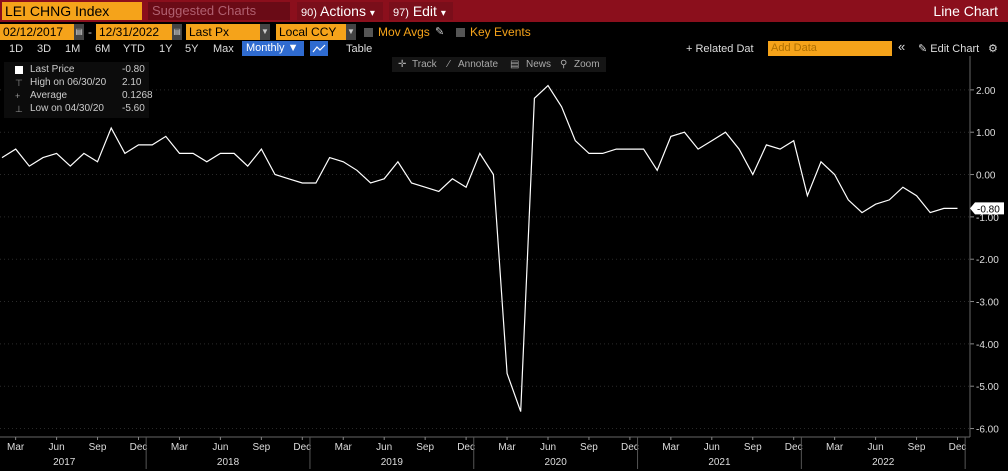 Image resolution: width=1008 pixels, height=471 pixels. I want to click on legend-high-label: High on 06/30/20, so click(68, 82).